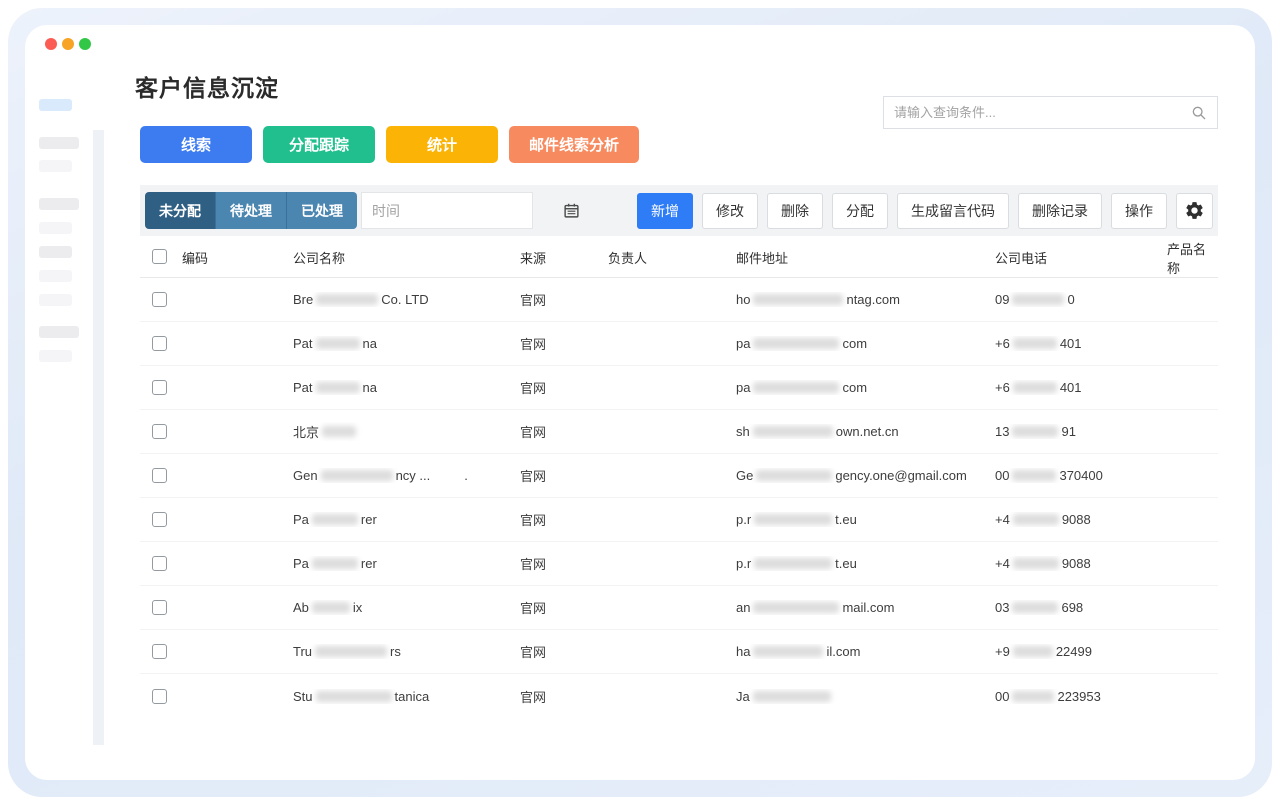 Image resolution: width=1280 pixels, height=805 pixels. What do you see at coordinates (859, 696) in the screenshot?
I see `email-cell: Ja` at bounding box center [859, 696].